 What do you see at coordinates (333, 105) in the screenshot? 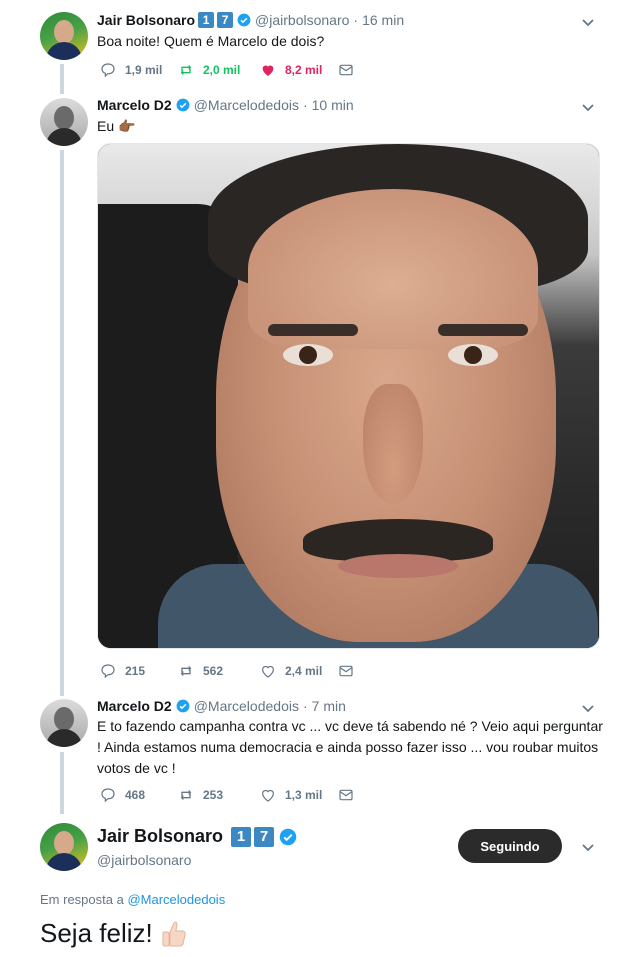
I see `timestamp: 10 min` at bounding box center [333, 105].